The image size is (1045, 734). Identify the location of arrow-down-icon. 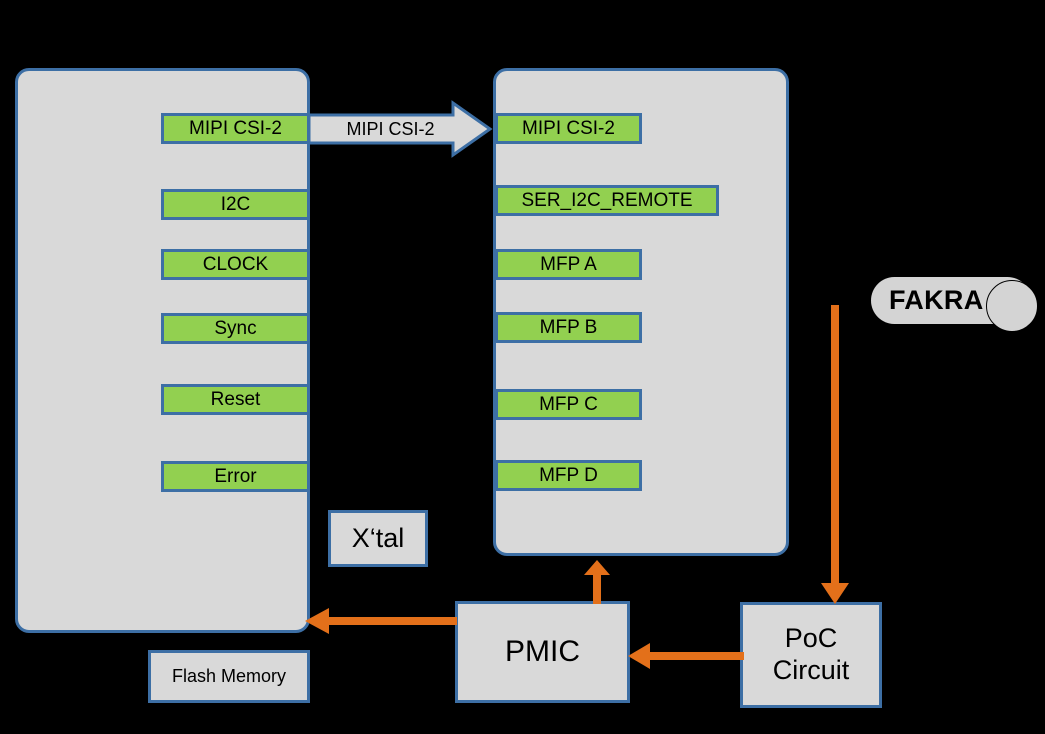
(835, 454).